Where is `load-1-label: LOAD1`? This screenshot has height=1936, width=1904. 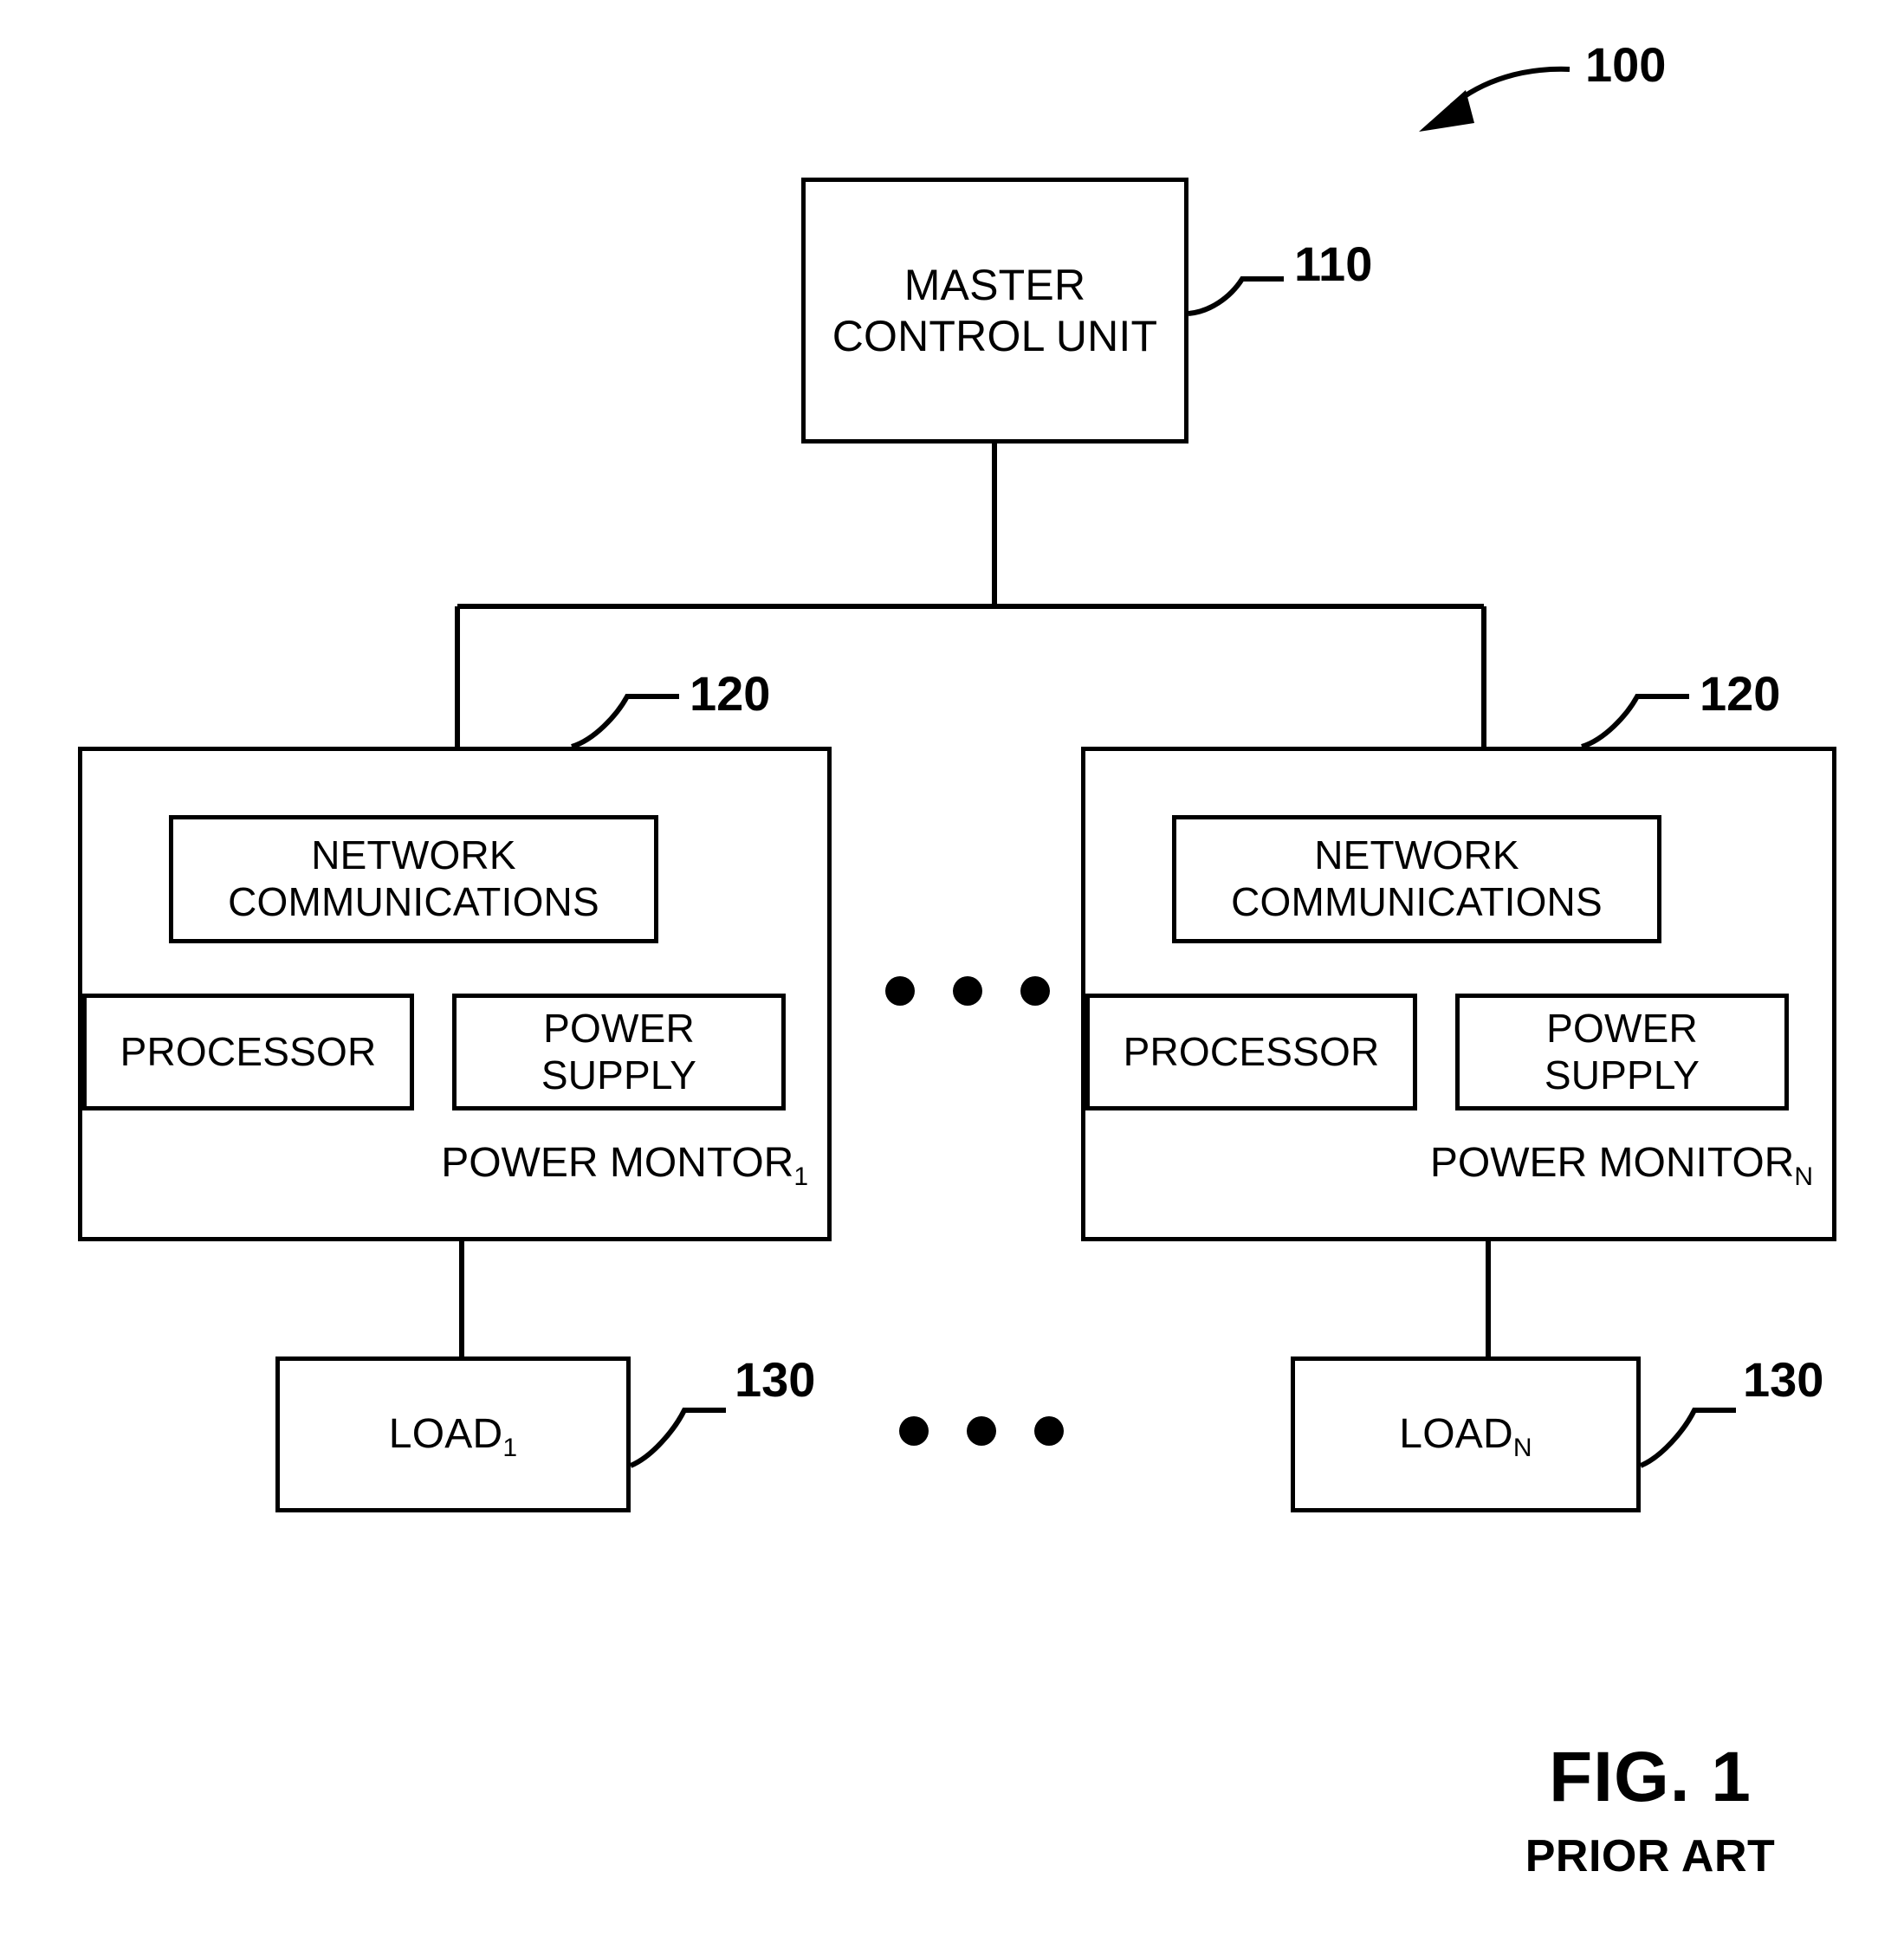 load-1-label: LOAD1 is located at coordinates (453, 1436).